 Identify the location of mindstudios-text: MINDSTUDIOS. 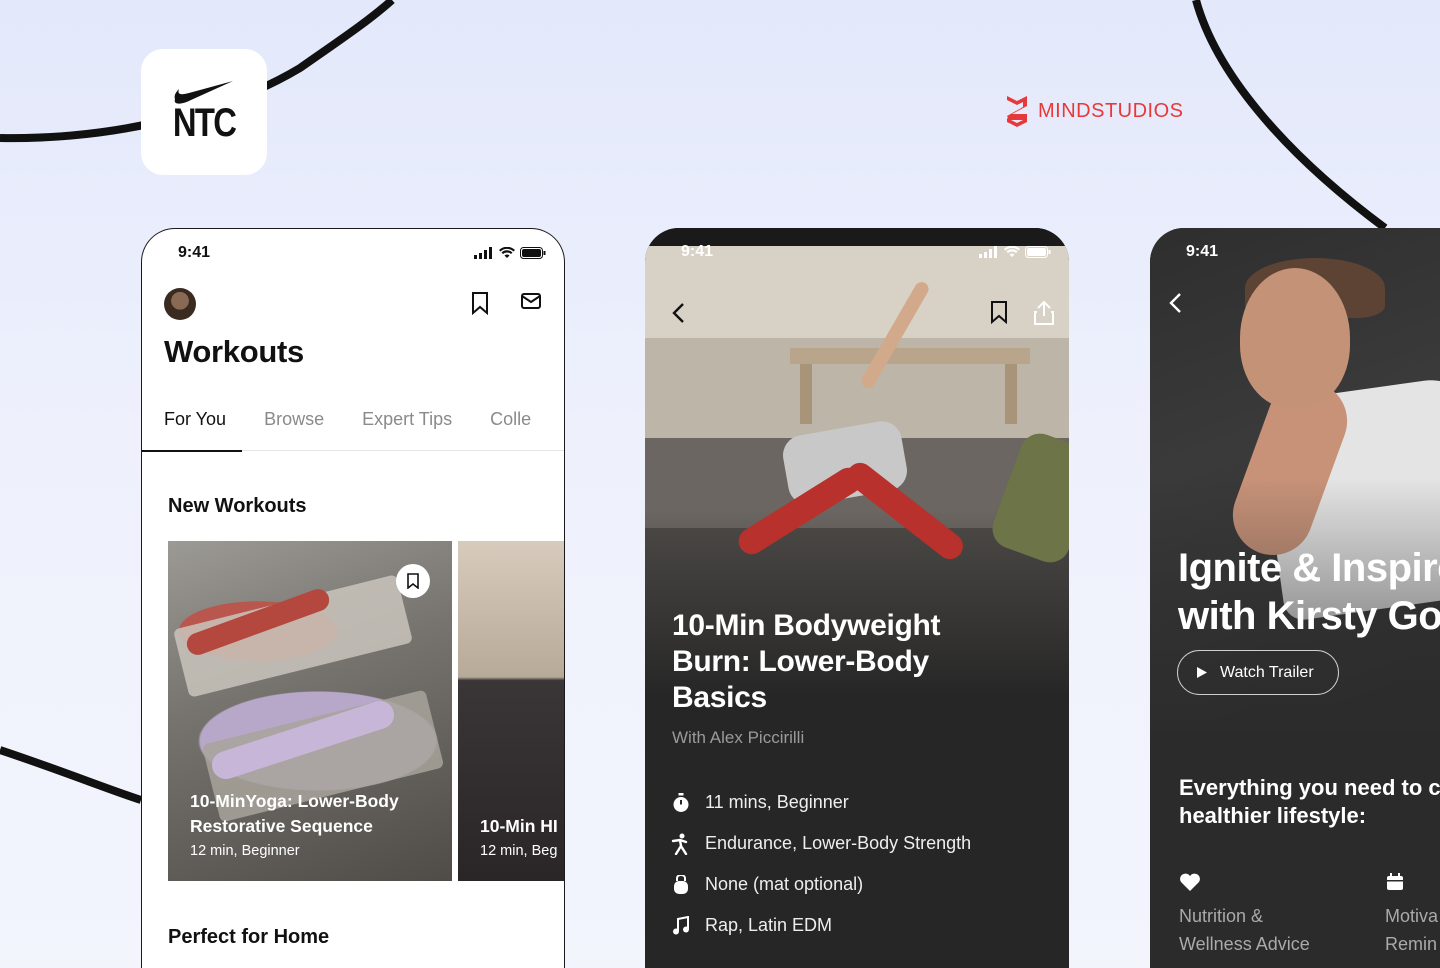
(1111, 110).